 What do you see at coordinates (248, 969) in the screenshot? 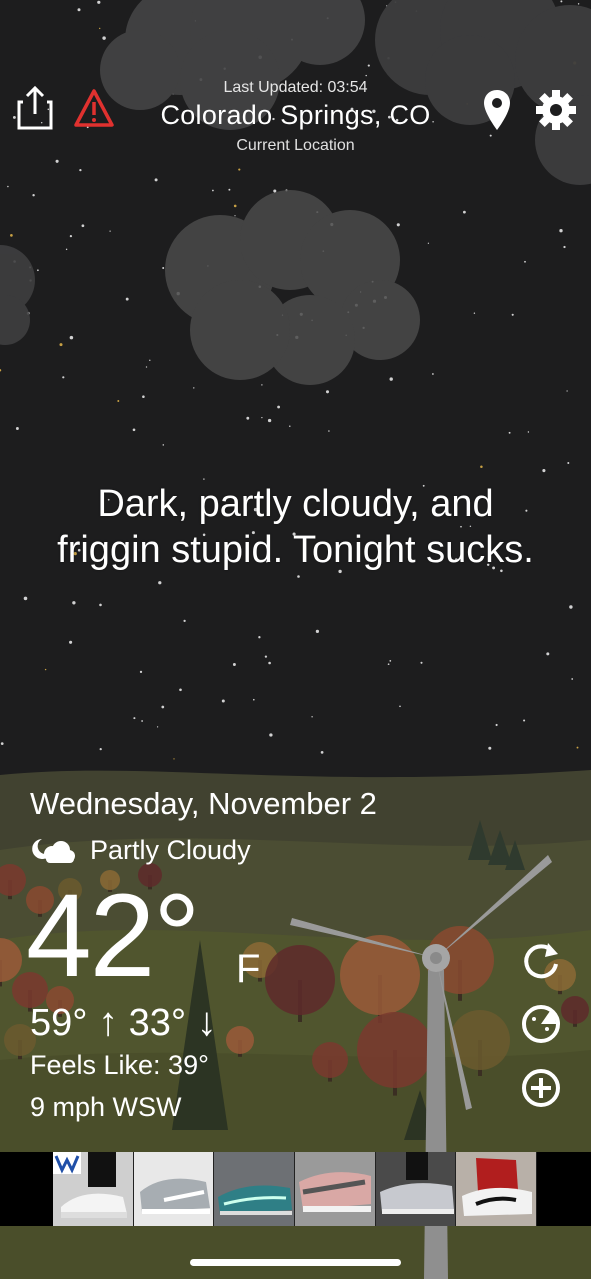
I see `temperature-unit: F` at bounding box center [248, 969].